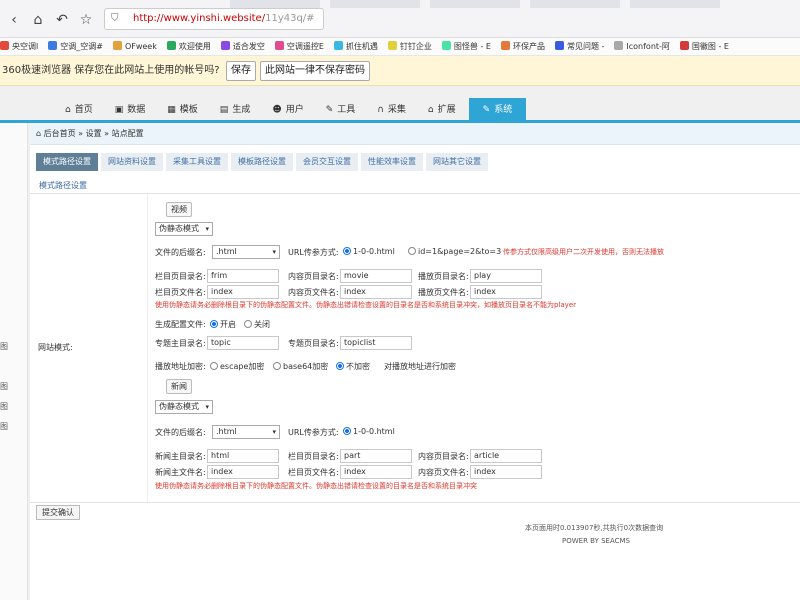 Image resolution: width=800 pixels, height=600 pixels. I want to click on bookmark-item: 空调遥控E, so click(299, 46).